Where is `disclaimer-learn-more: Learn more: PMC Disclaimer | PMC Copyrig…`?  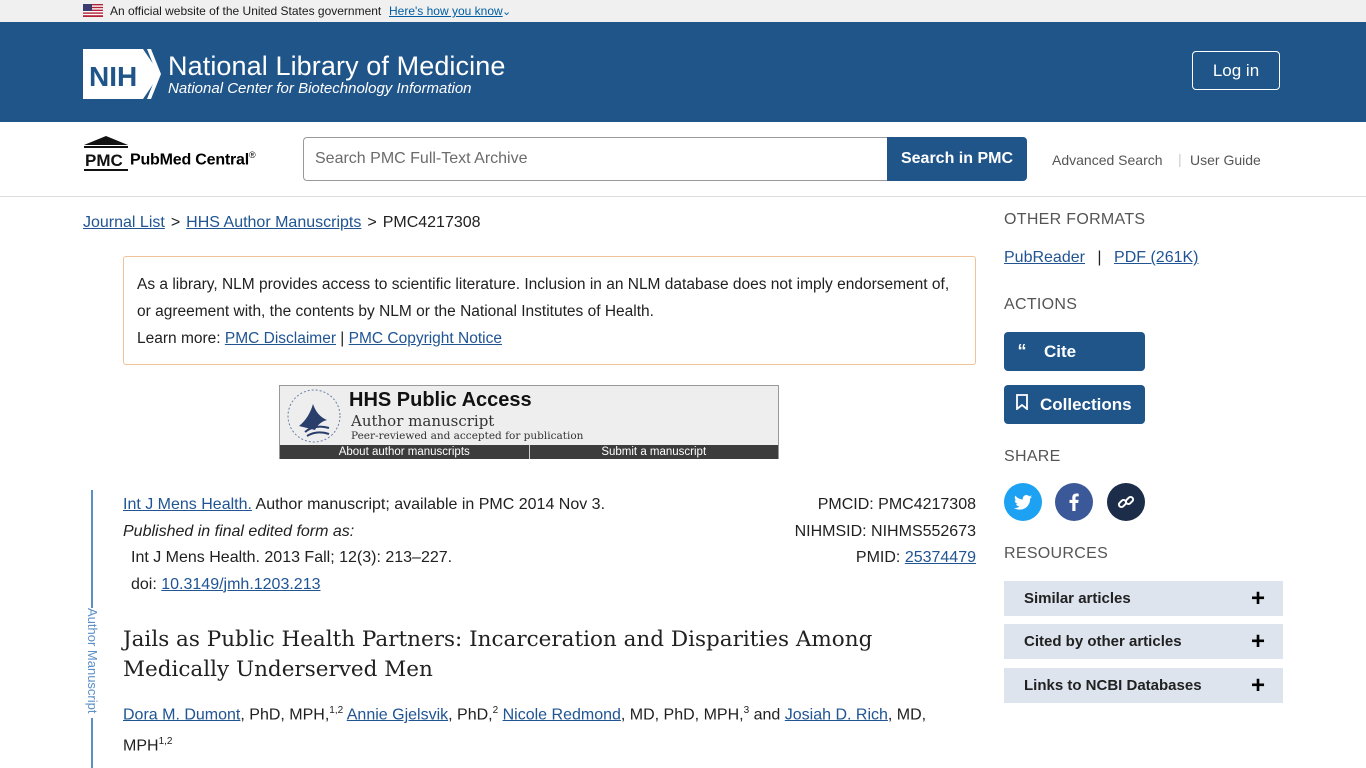
disclaimer-learn-more: Learn more: PMC Disclaimer | PMC Copyrig… is located at coordinates (549, 338).